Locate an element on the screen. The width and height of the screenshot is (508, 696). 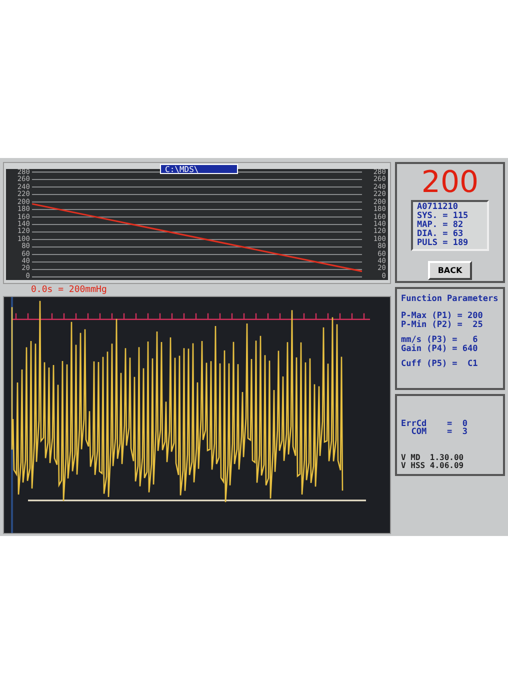
version-line: V HSS 4.06.09 is located at coordinates (433, 466).